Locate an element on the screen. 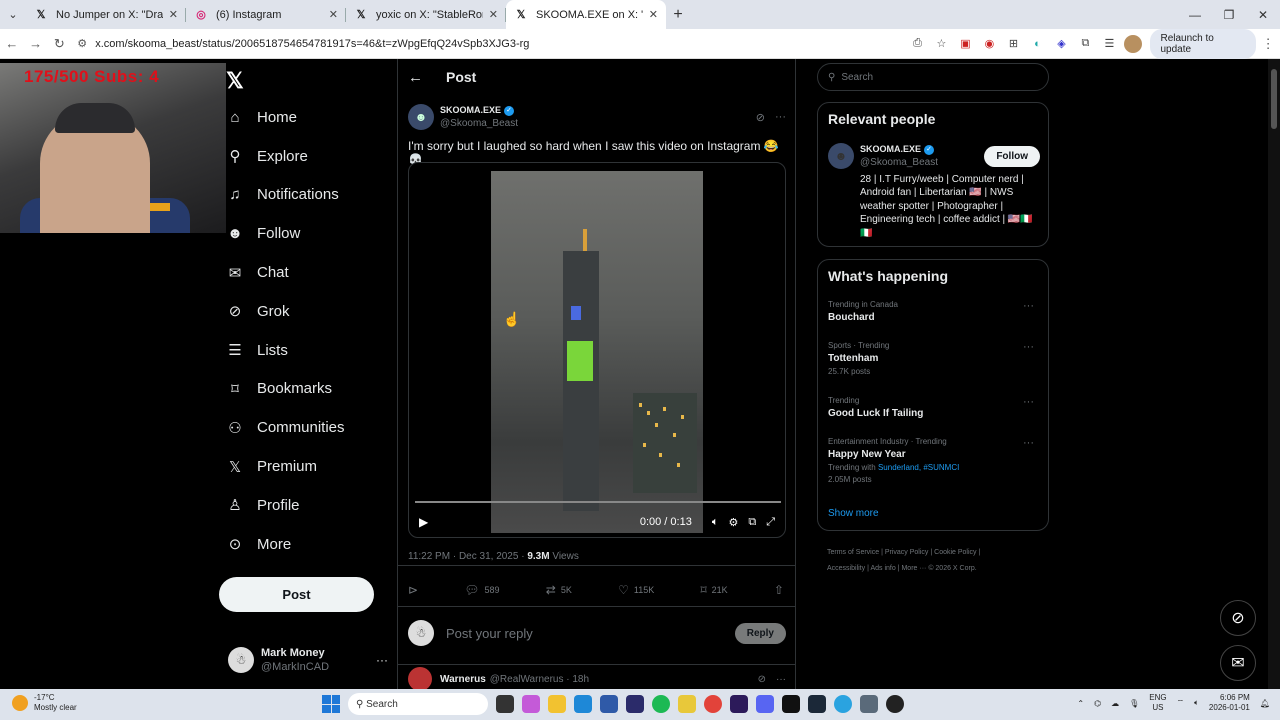 This screenshot has width=1280, height=720. nav-item-communities: ⚇ Communities is located at coordinates (306, 427).